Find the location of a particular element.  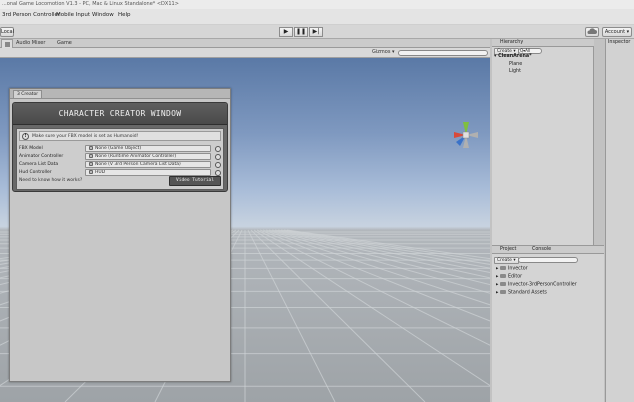

game-tab-label: Game is located at coordinates (64, 43).